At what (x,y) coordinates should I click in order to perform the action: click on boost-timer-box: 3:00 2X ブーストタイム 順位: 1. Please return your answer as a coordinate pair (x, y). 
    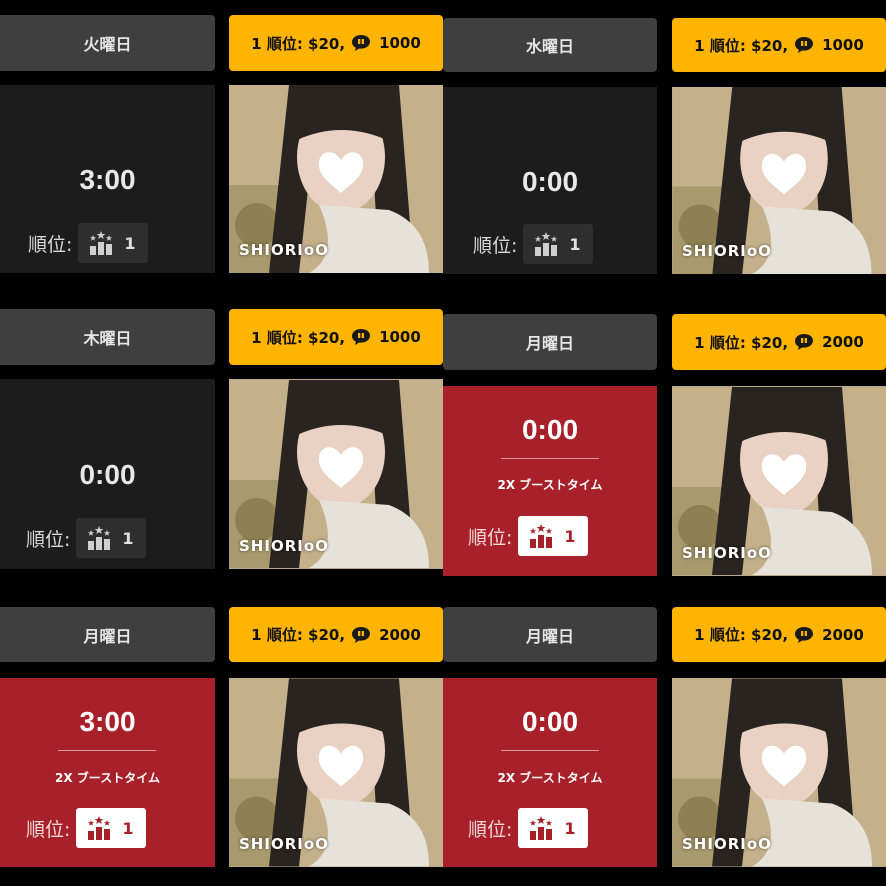
    Looking at the image, I should click on (107, 772).